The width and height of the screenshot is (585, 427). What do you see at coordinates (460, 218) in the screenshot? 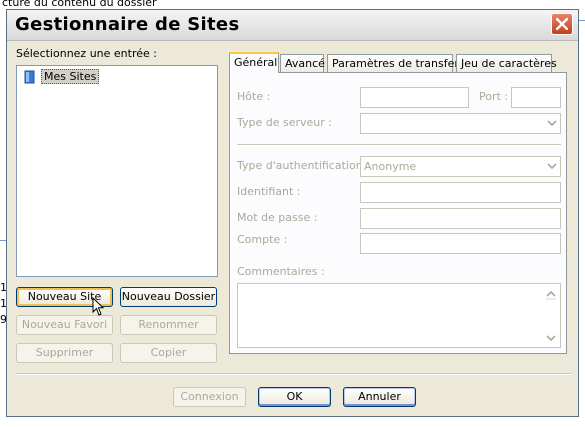
I see `password-input` at bounding box center [460, 218].